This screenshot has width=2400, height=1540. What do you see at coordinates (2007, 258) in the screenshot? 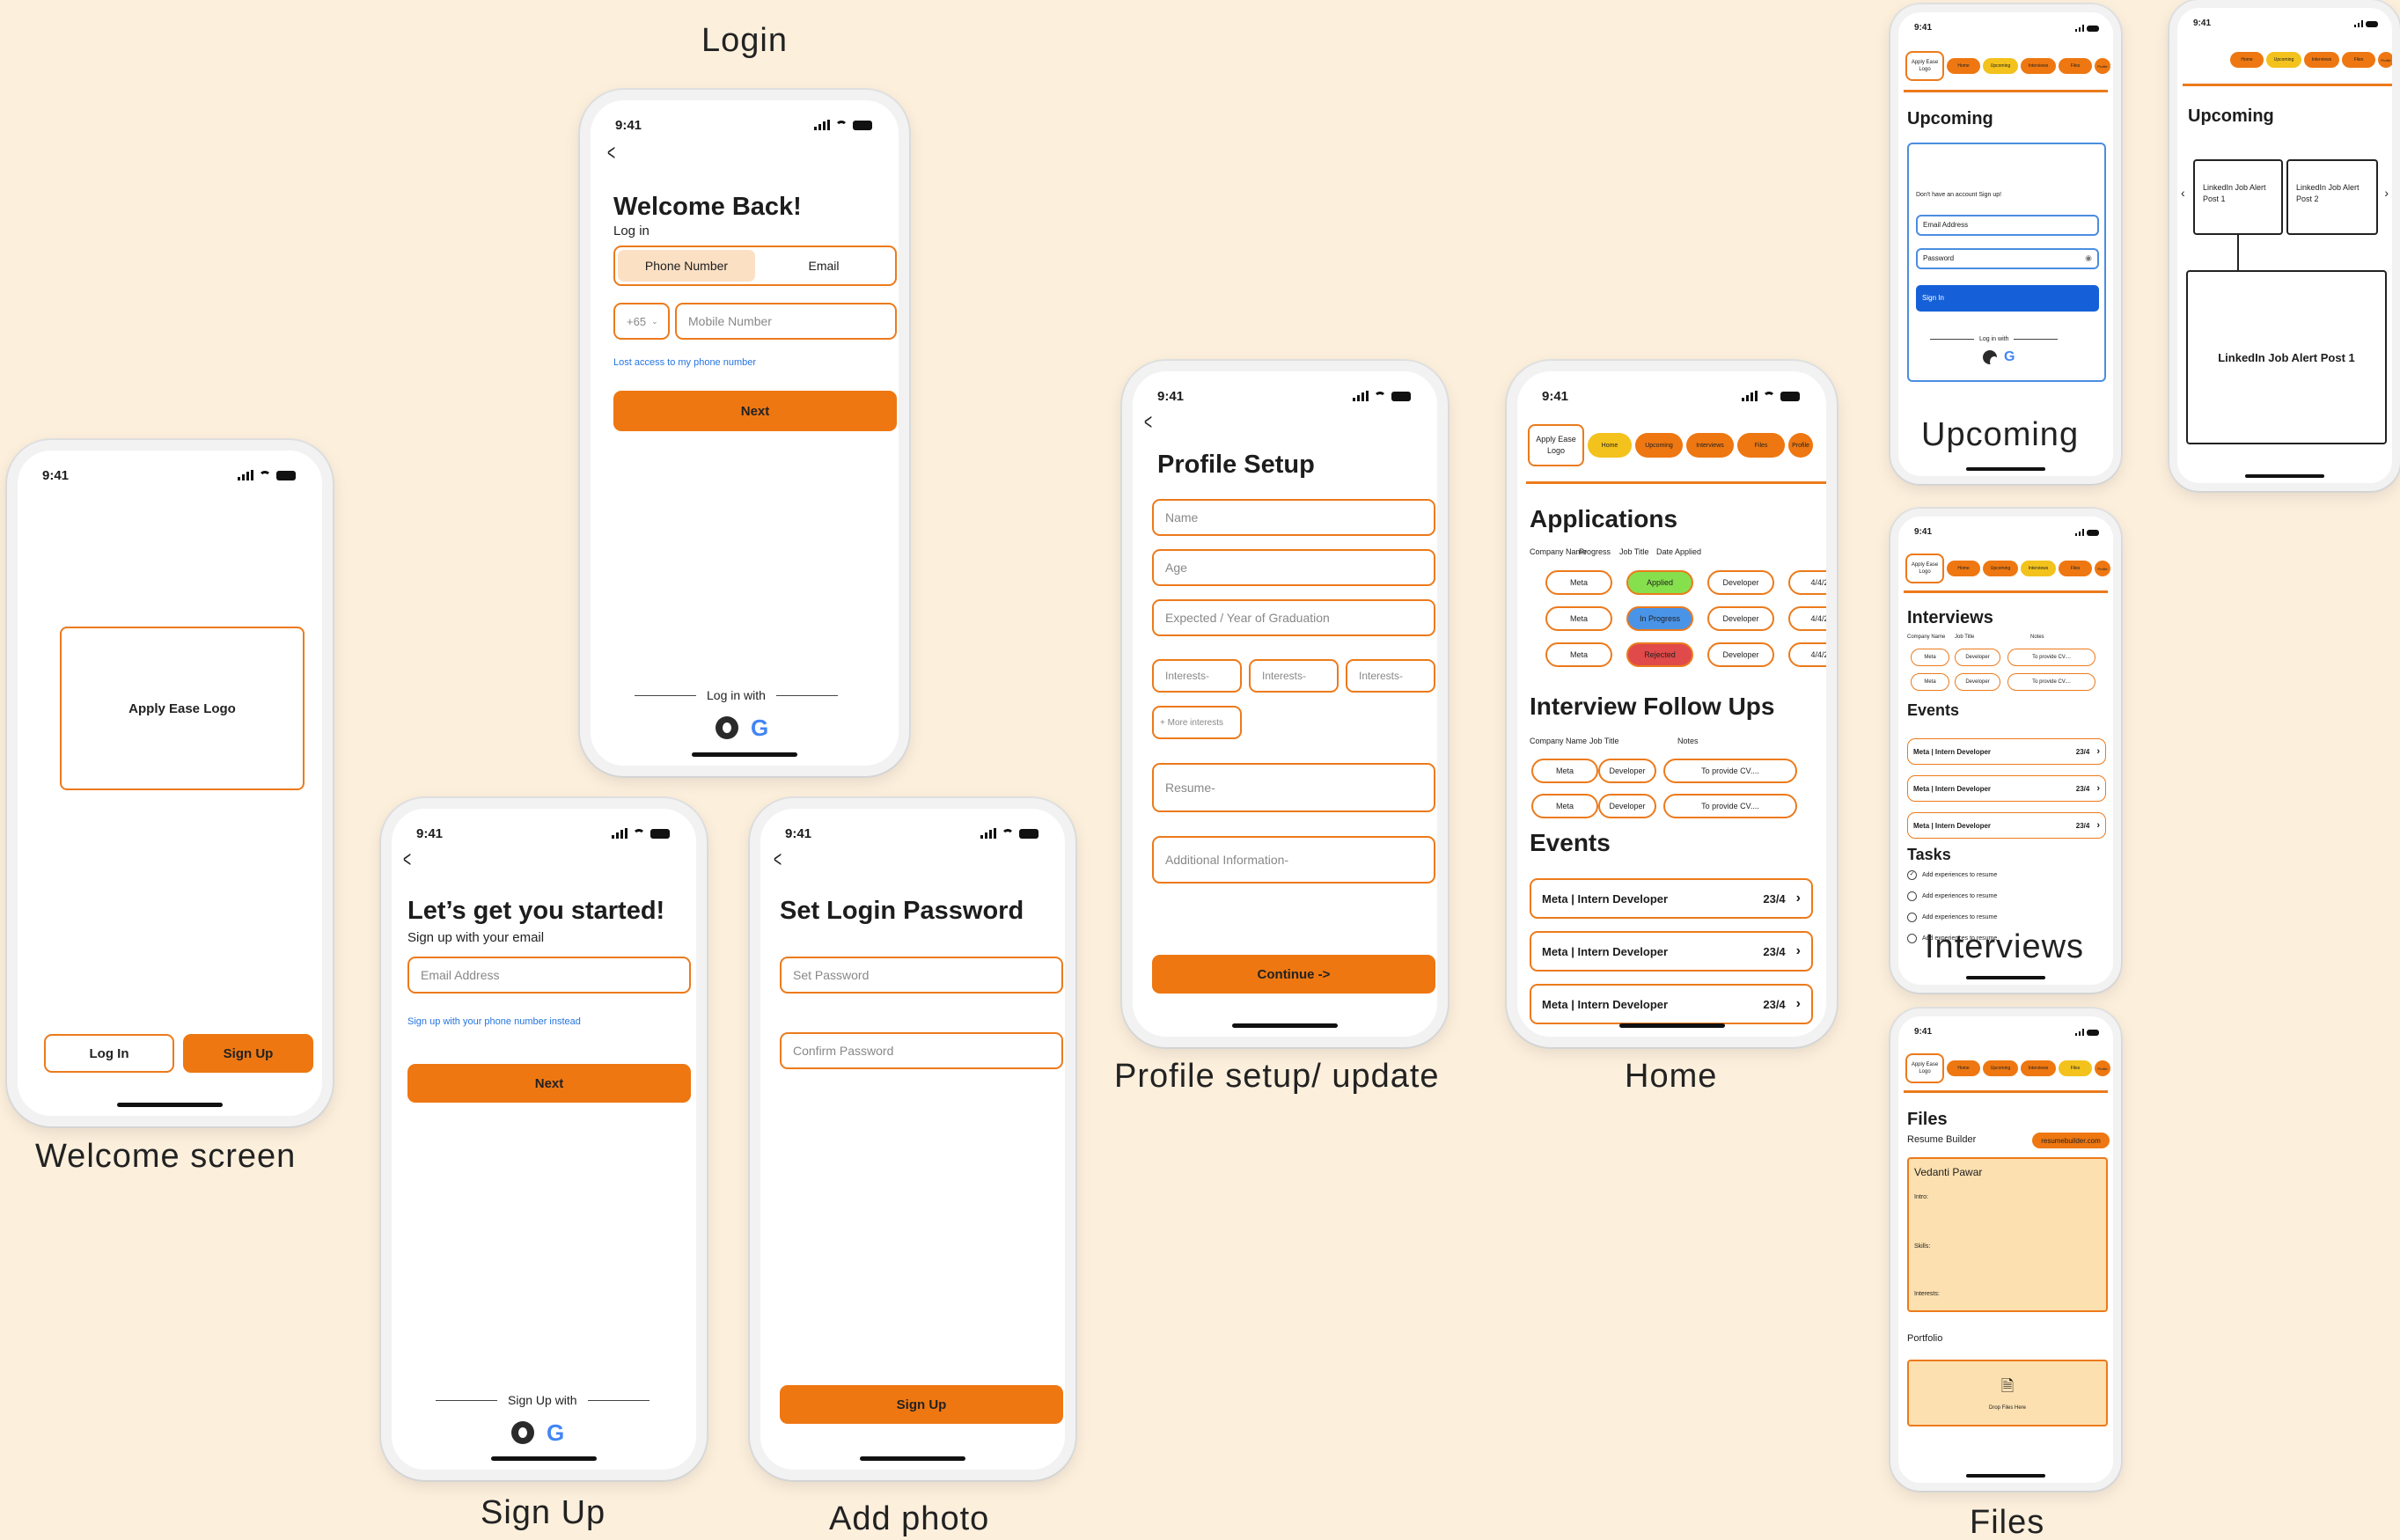
I see `password-field: Password ◉` at bounding box center [2007, 258].